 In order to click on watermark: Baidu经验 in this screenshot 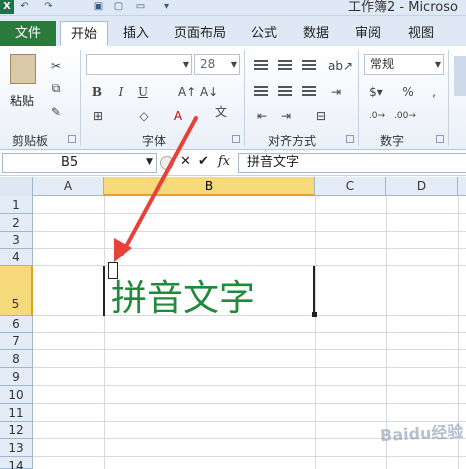, I will do `click(421, 433)`.